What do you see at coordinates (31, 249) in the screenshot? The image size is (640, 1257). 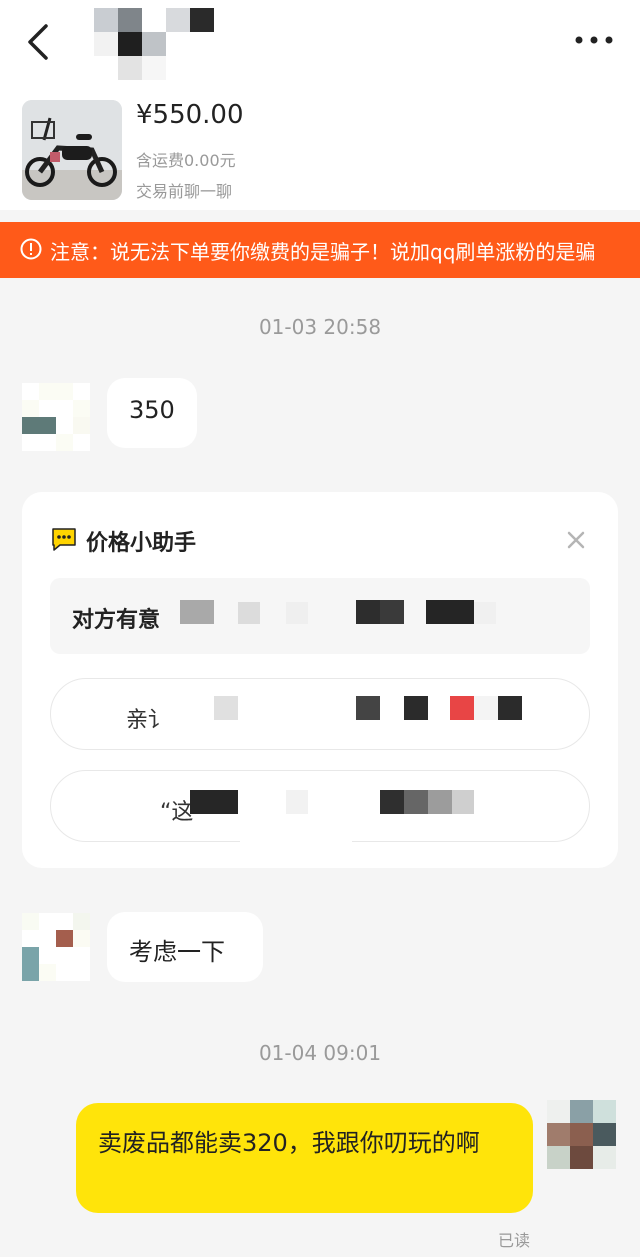 I see `warning-circle-icon` at bounding box center [31, 249].